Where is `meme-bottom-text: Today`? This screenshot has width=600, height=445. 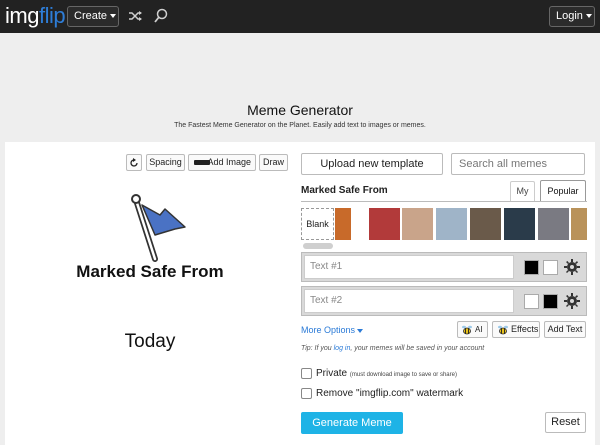 meme-bottom-text: Today is located at coordinates (150, 342).